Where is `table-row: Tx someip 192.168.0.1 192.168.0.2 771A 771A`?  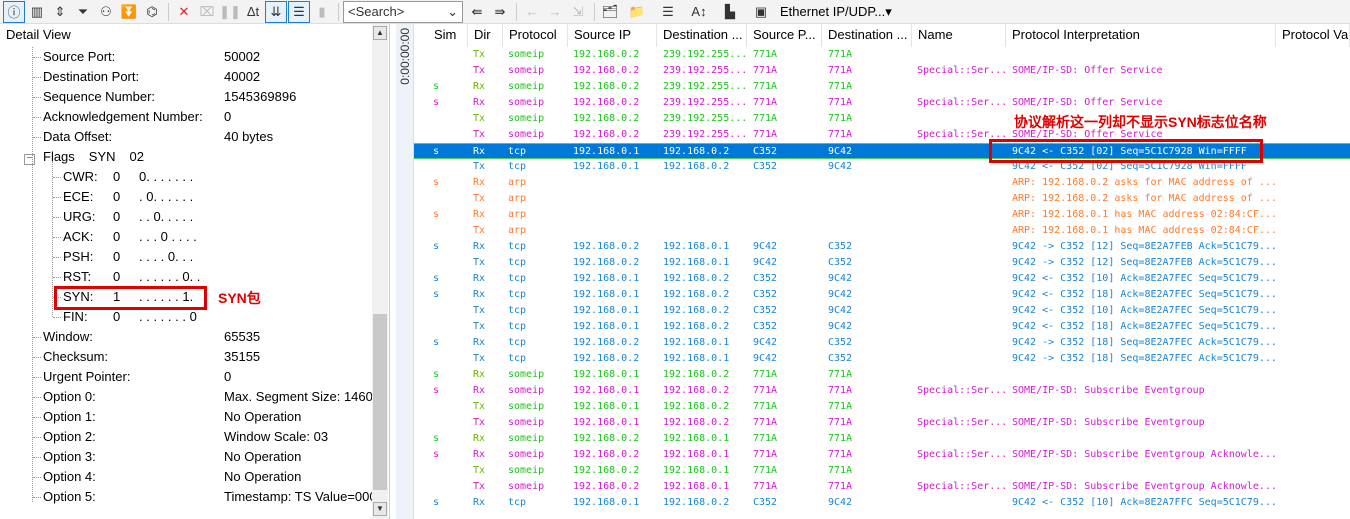
table-row: Tx someip 192.168.0.1 192.168.0.2 771A 771A is located at coordinates (882, 407).